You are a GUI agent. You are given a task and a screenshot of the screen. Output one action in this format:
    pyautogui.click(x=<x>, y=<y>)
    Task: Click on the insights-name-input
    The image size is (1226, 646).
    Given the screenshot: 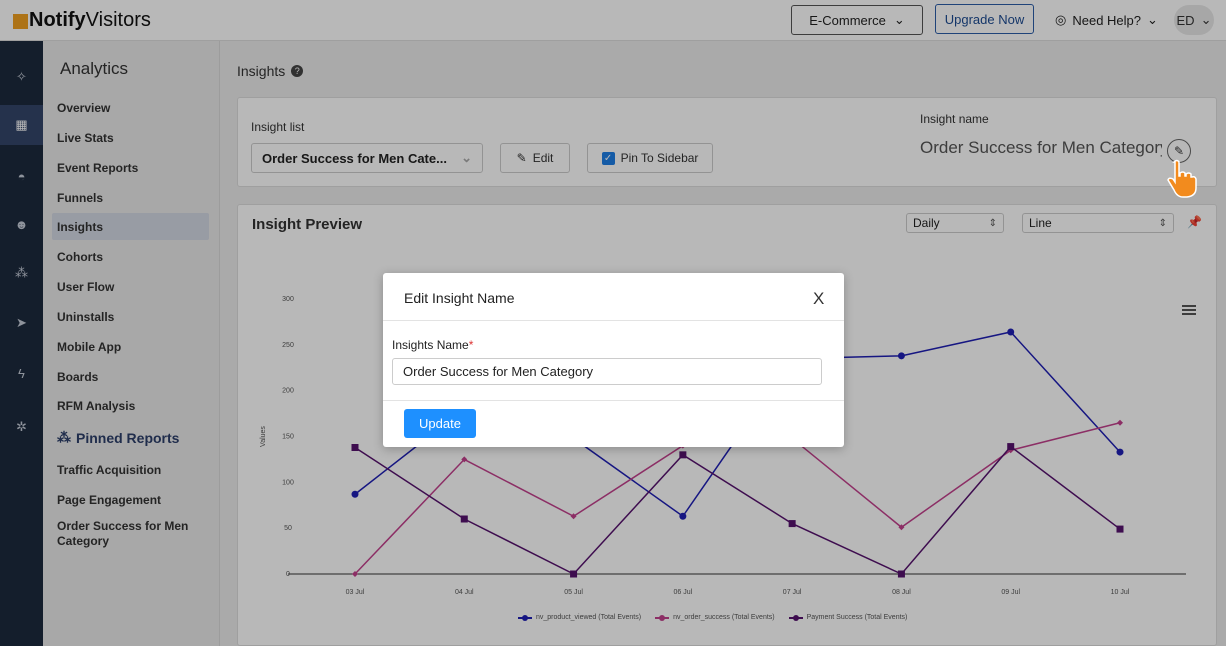 What is the action you would take?
    pyautogui.click(x=607, y=371)
    